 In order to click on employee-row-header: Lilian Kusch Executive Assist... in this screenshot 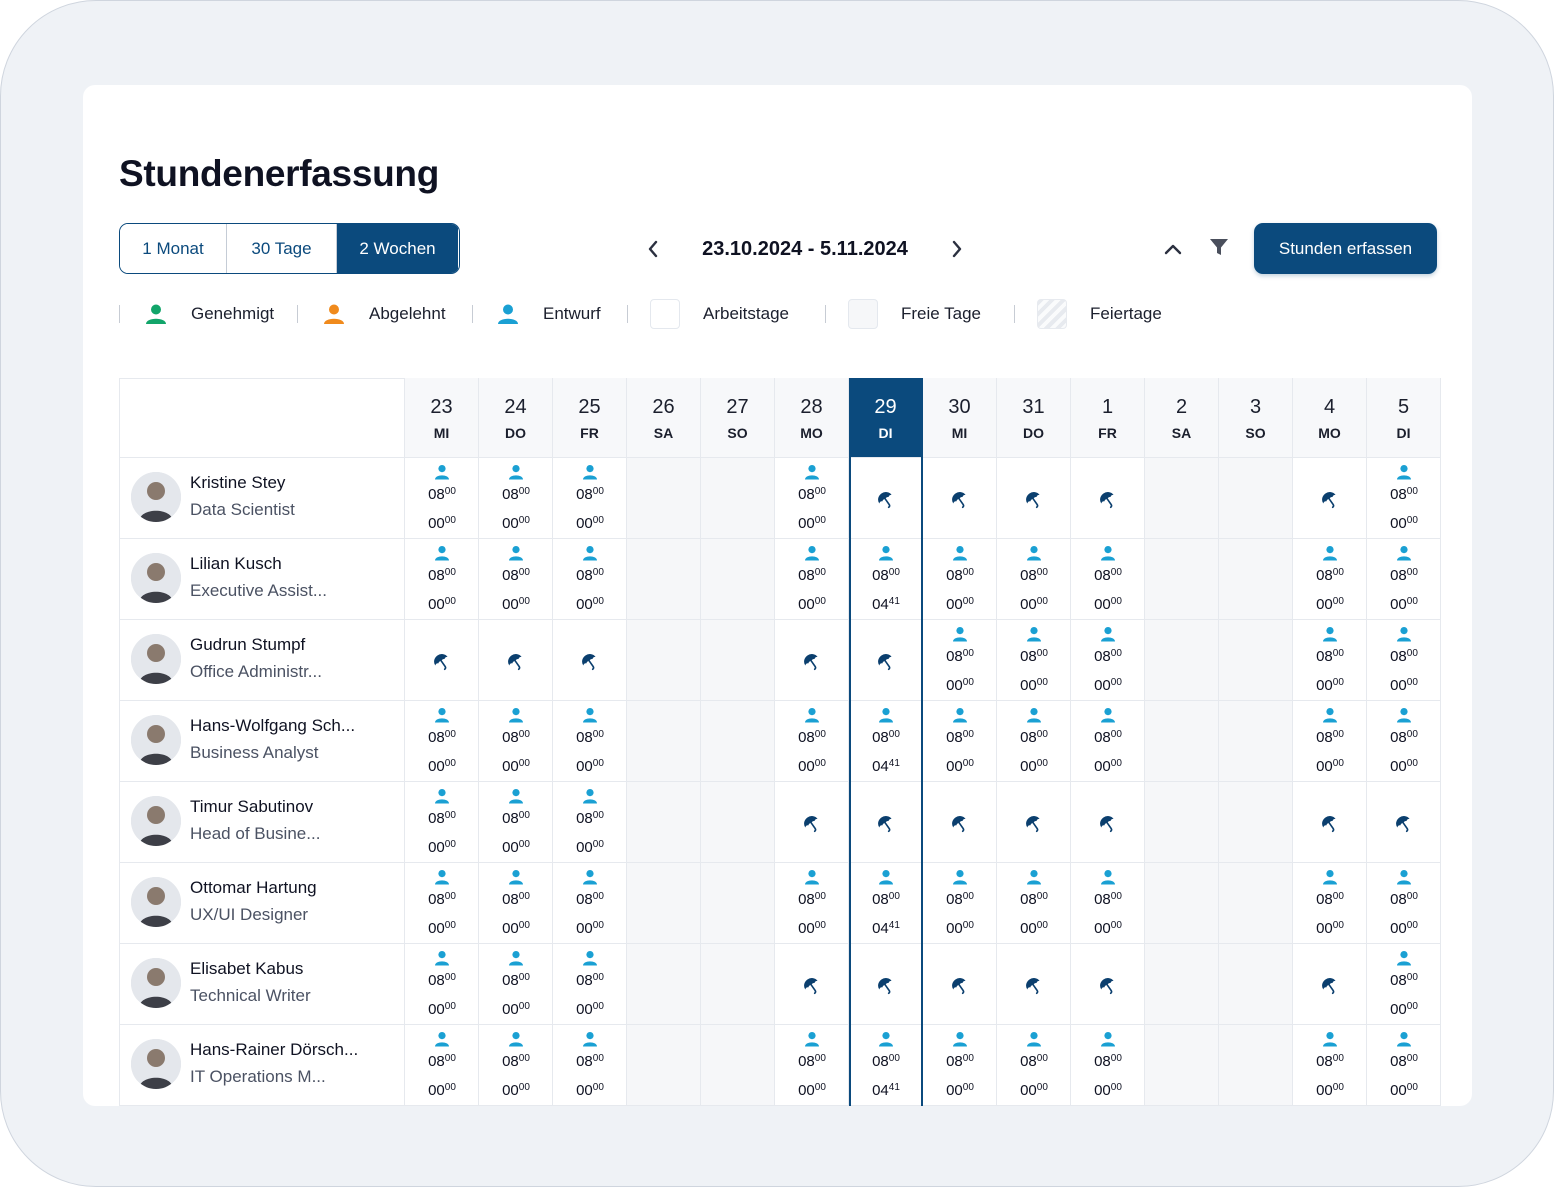, I will do `click(262, 579)`.